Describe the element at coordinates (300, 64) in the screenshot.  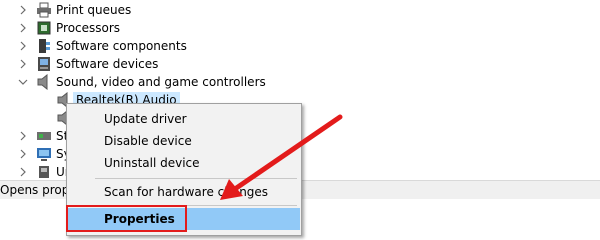
I see `tree-item-software-devices: Software devices` at that location.